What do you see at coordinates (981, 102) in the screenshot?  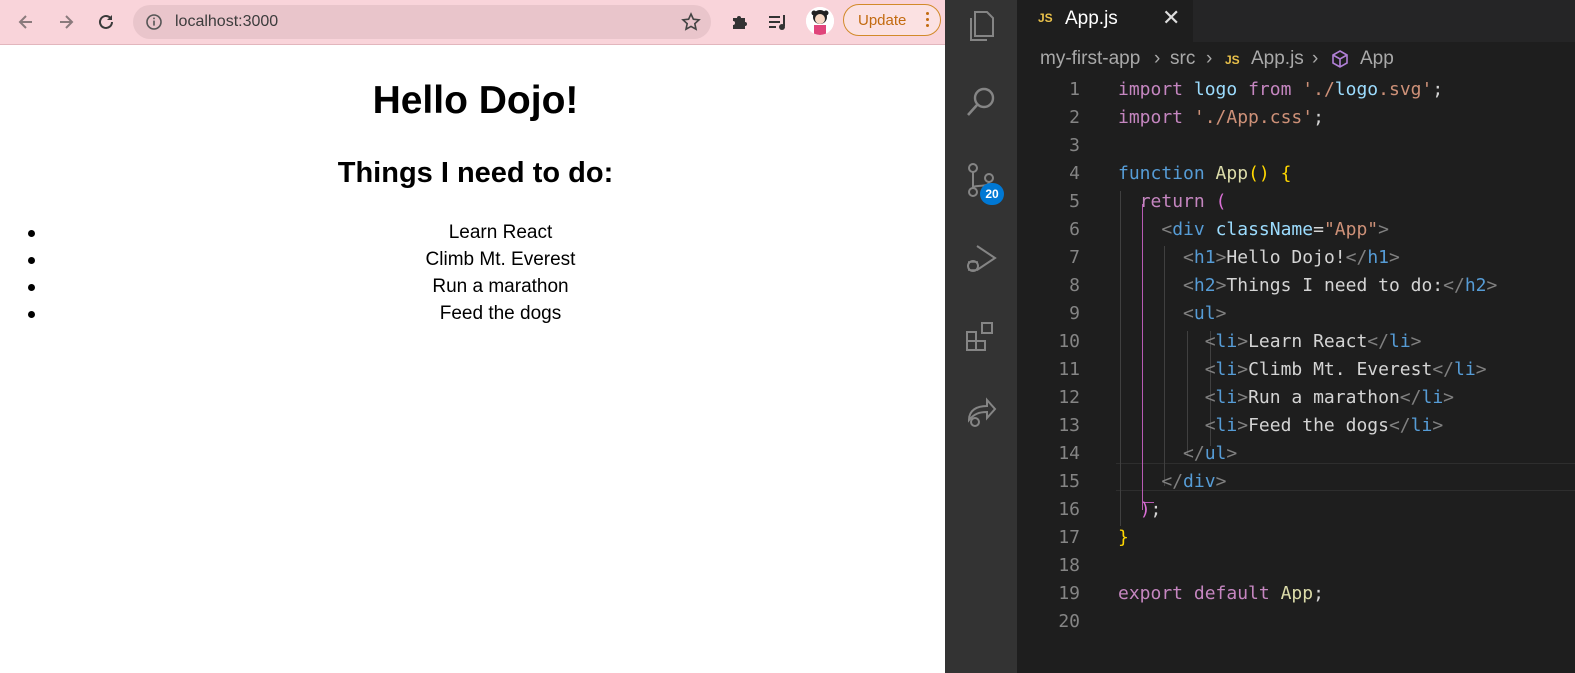 I see `search-button` at bounding box center [981, 102].